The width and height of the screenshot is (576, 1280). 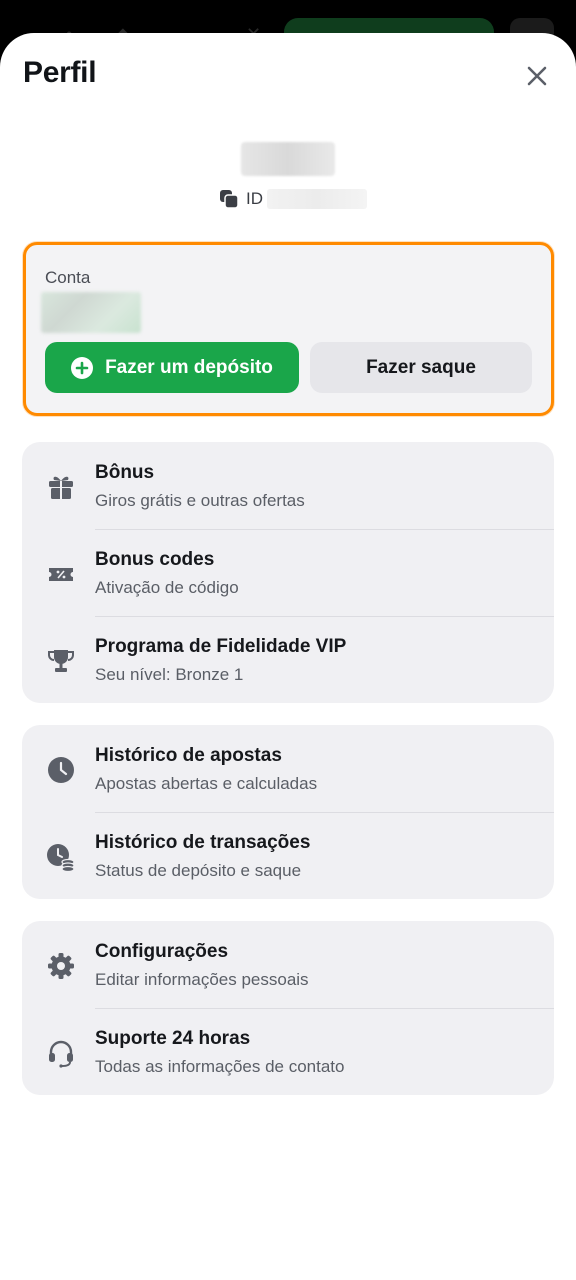 What do you see at coordinates (288, 159) in the screenshot?
I see `username-redacted` at bounding box center [288, 159].